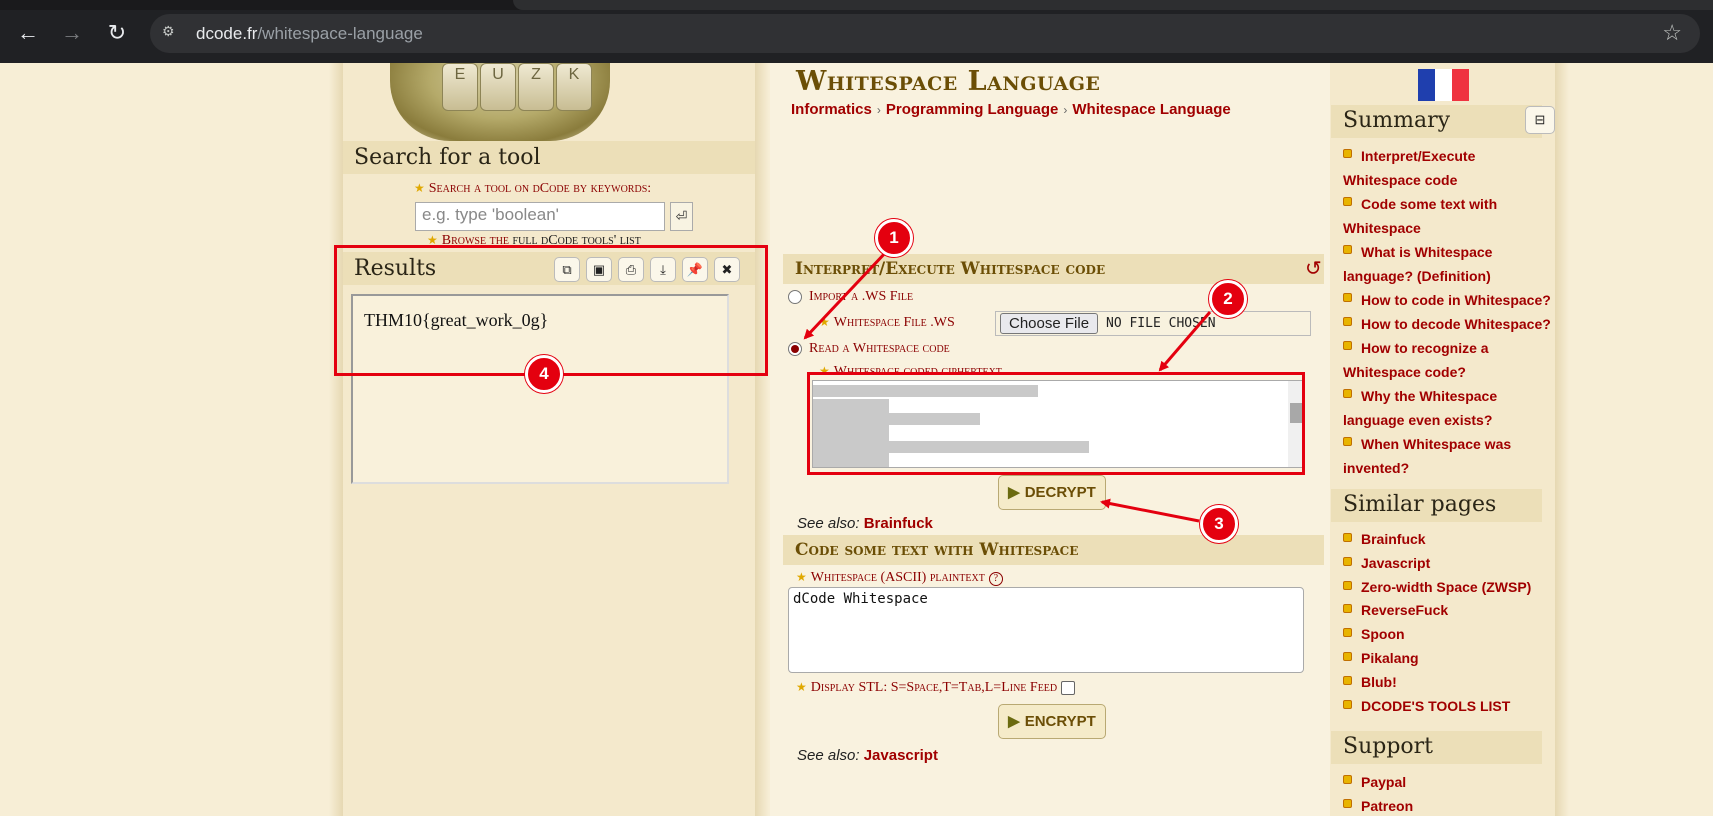 The height and width of the screenshot is (816, 1713). What do you see at coordinates (1437, 635) in the screenshot?
I see `similar-item: ▸ Spoon` at bounding box center [1437, 635].